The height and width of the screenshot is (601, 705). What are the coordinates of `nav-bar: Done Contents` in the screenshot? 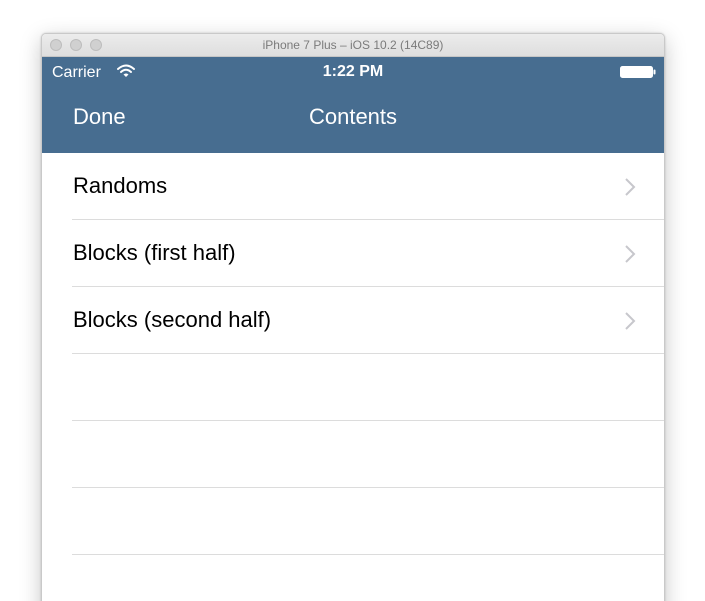 It's located at (353, 120).